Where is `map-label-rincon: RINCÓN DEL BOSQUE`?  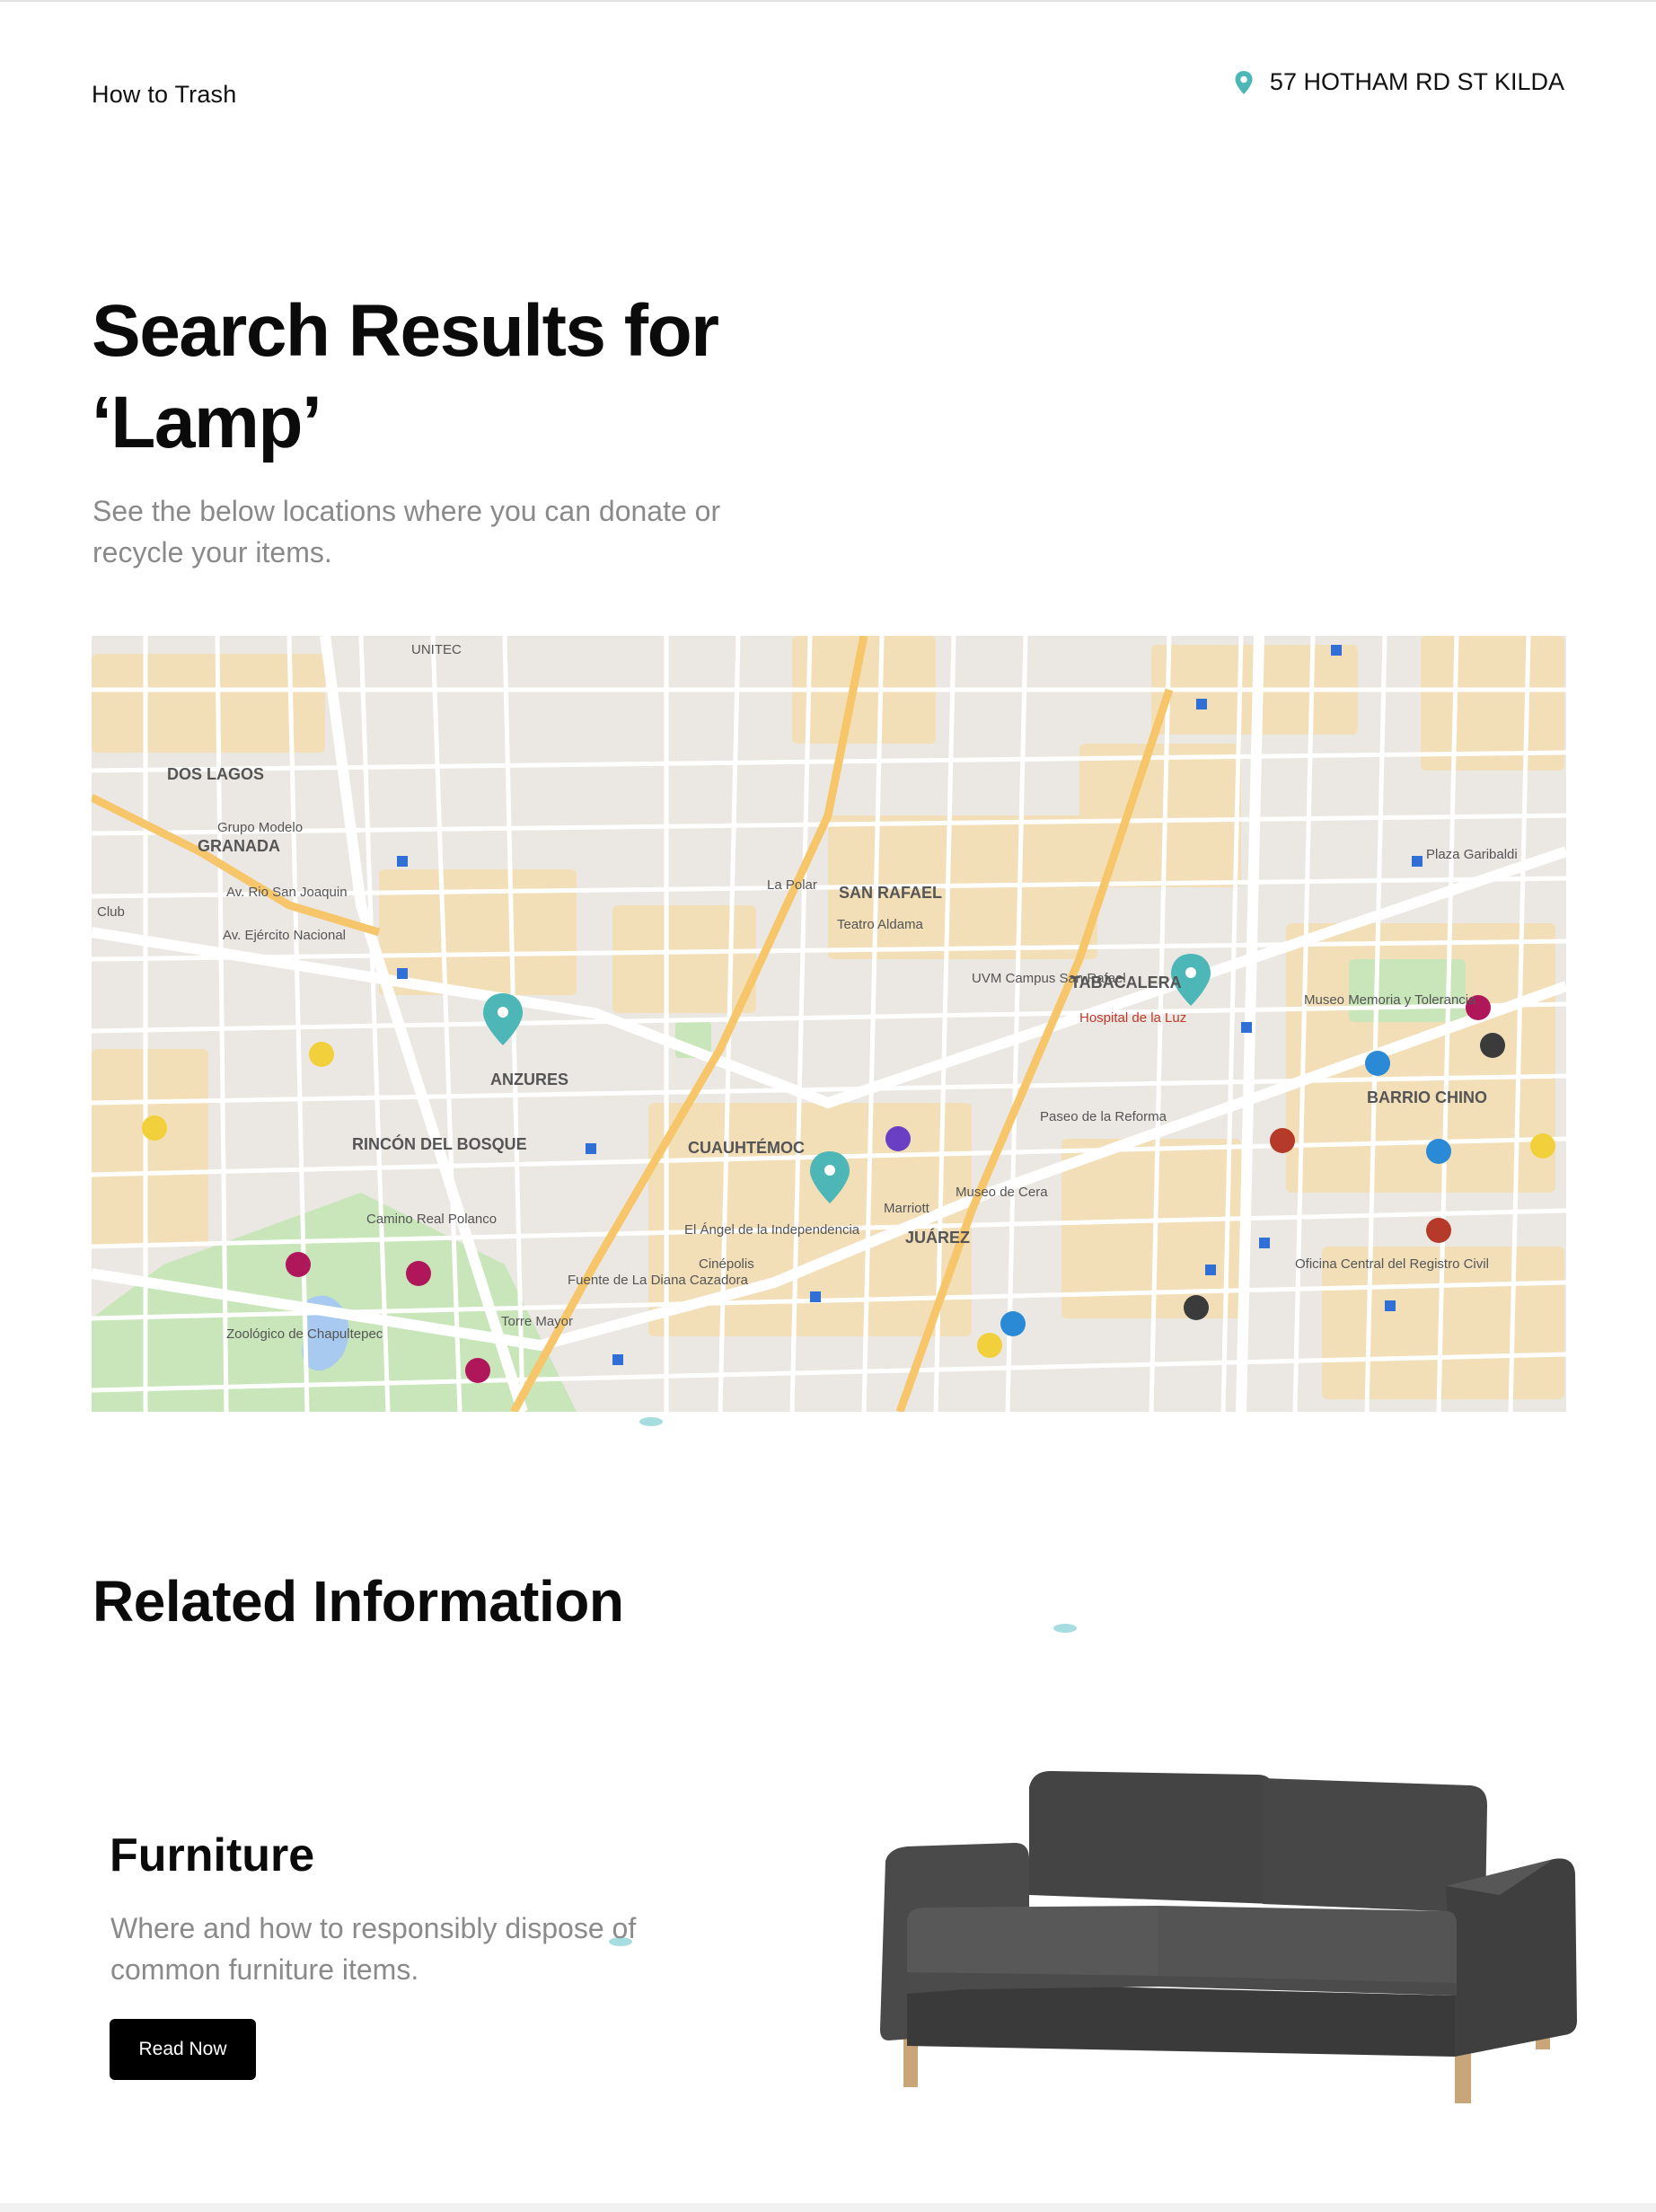
map-label-rincon: RINCÓN DEL BOSQUE is located at coordinates (440, 1144).